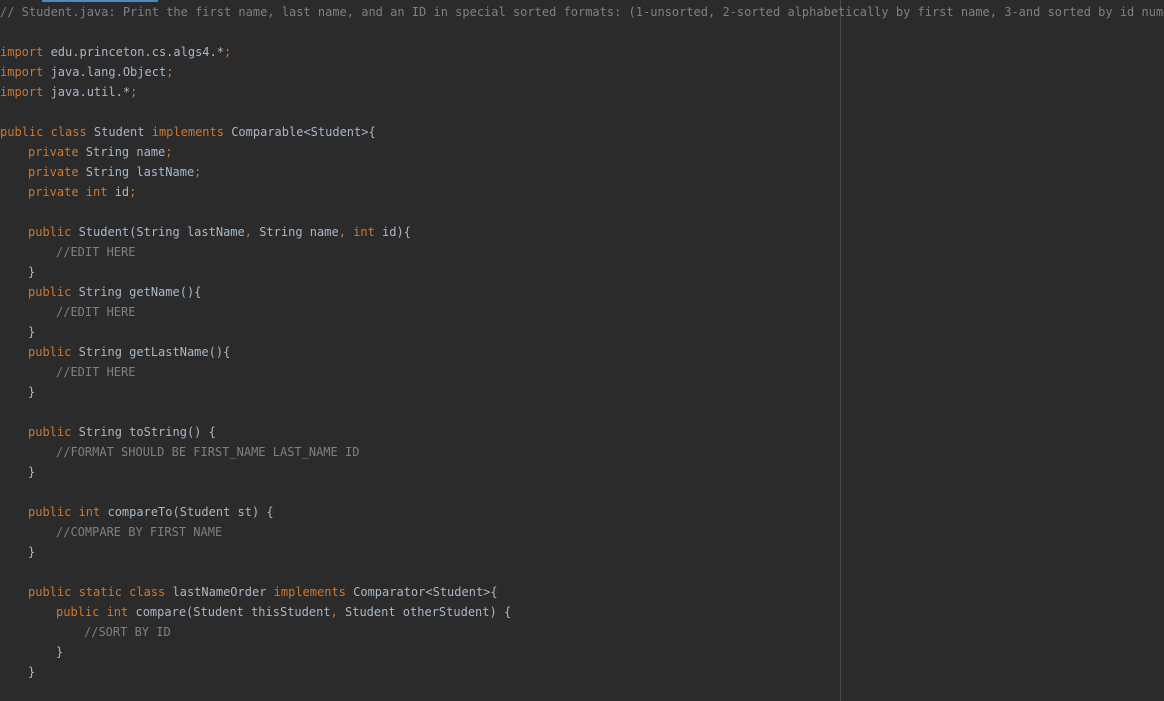 Image resolution: width=1164 pixels, height=701 pixels. What do you see at coordinates (43, 132) in the screenshot?
I see `code-token-kw: public class` at bounding box center [43, 132].